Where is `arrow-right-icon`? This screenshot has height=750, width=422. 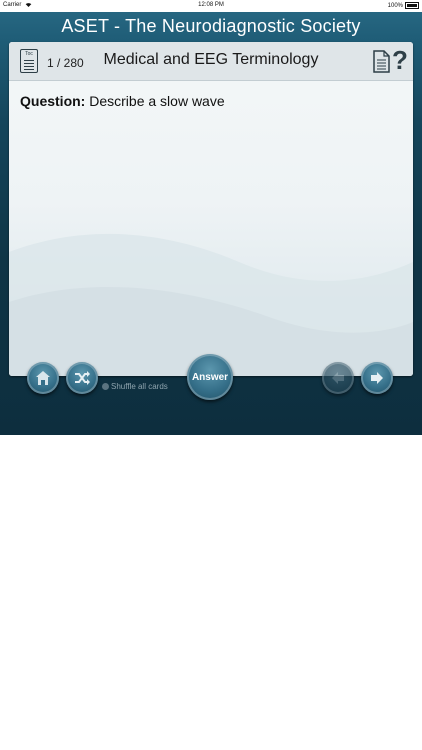 arrow-right-icon is located at coordinates (377, 378).